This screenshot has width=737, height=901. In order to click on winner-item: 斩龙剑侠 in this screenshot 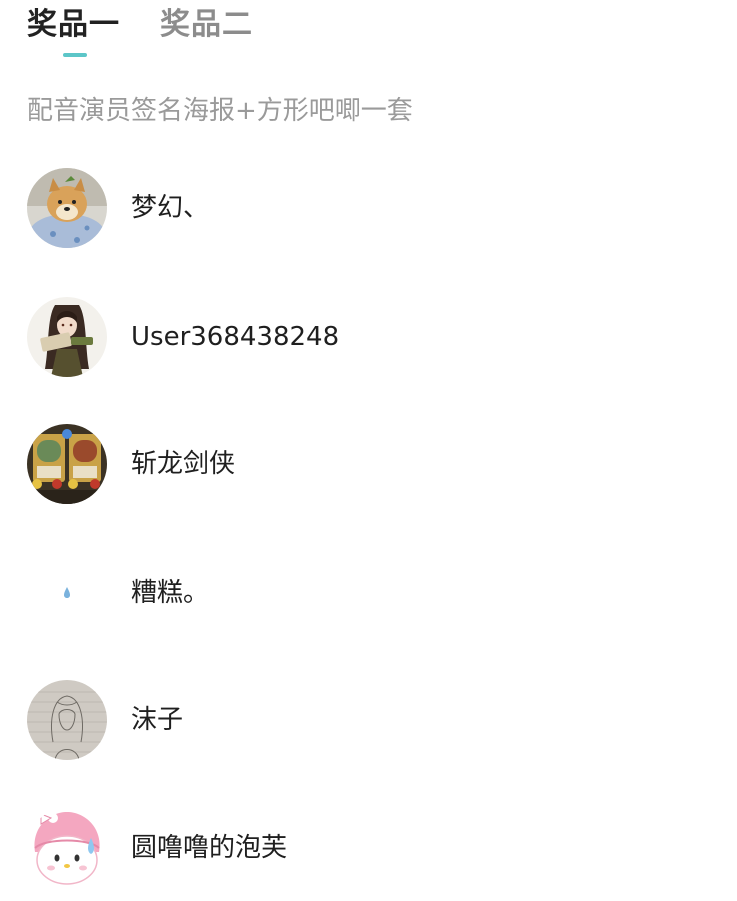, I will do `click(131, 464)`.